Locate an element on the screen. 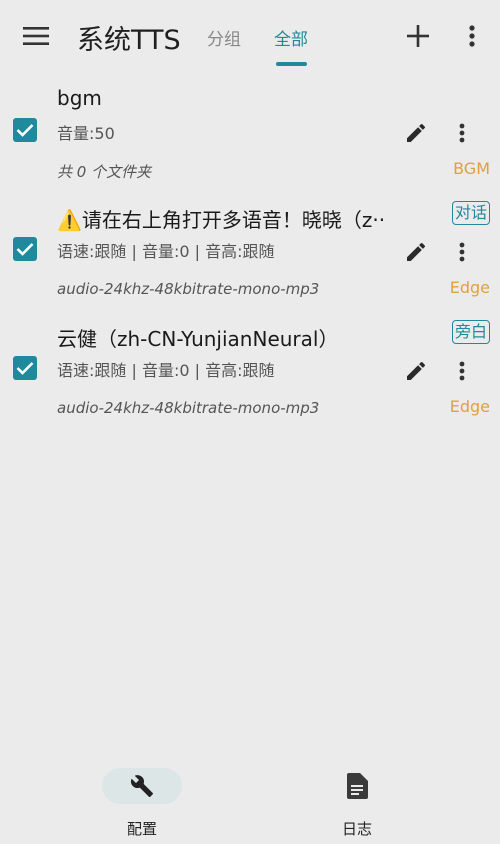  menu-icon is located at coordinates (36, 36).